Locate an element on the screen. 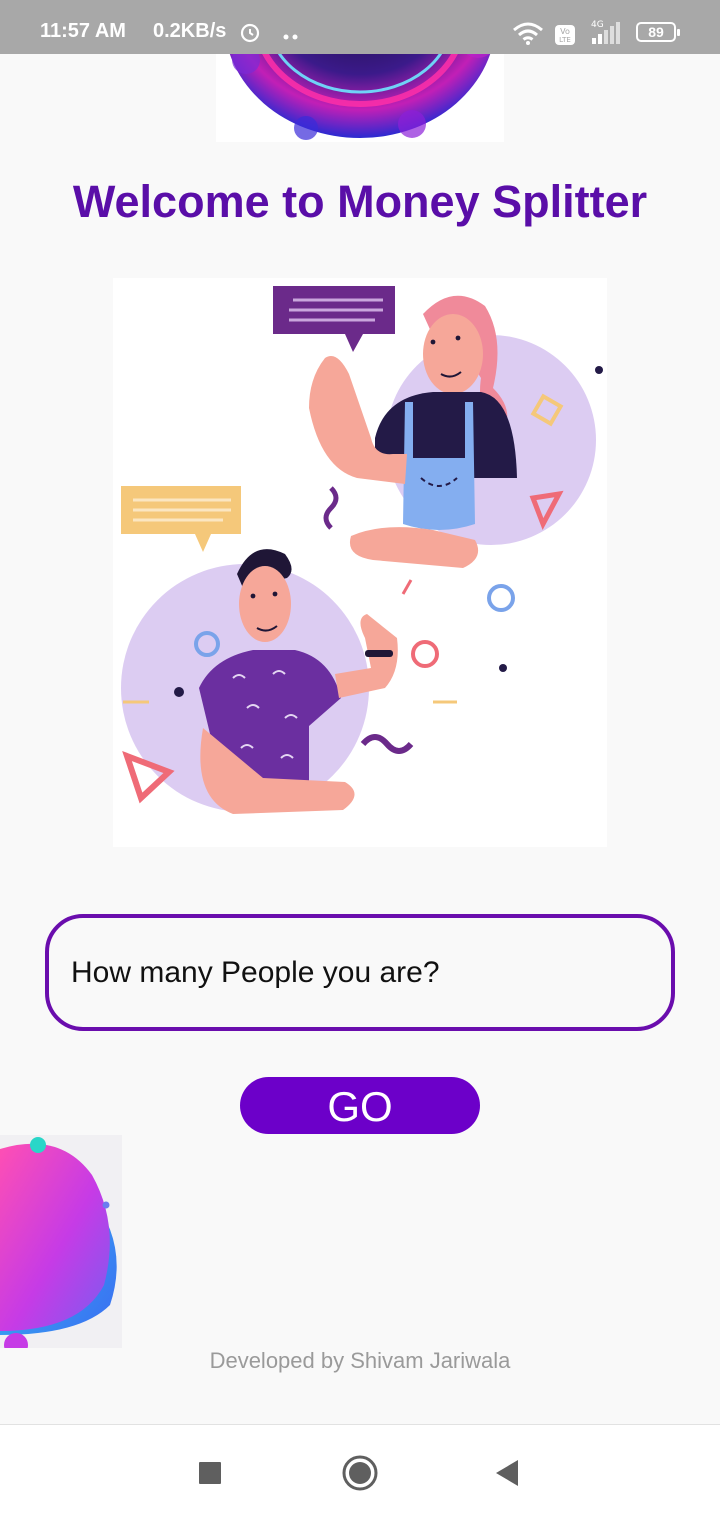 The image size is (720, 1521). svg-text: LTE is located at coordinates (565, 40).